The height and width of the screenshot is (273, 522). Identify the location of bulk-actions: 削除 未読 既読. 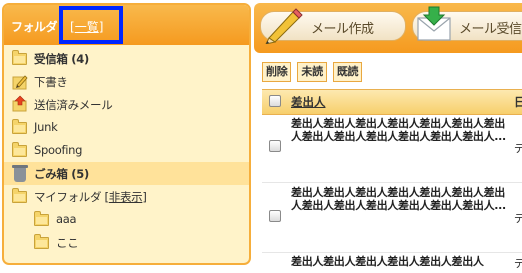
(312, 72).